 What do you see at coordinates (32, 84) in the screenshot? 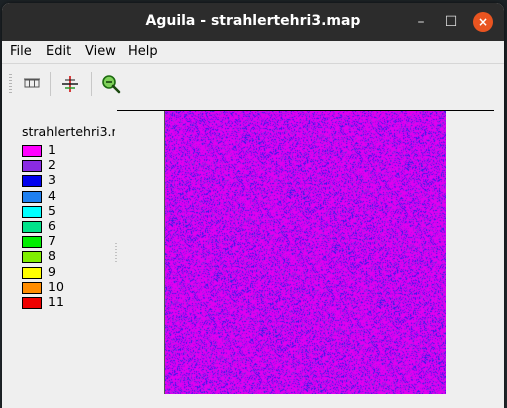
I see `columns-icon` at bounding box center [32, 84].